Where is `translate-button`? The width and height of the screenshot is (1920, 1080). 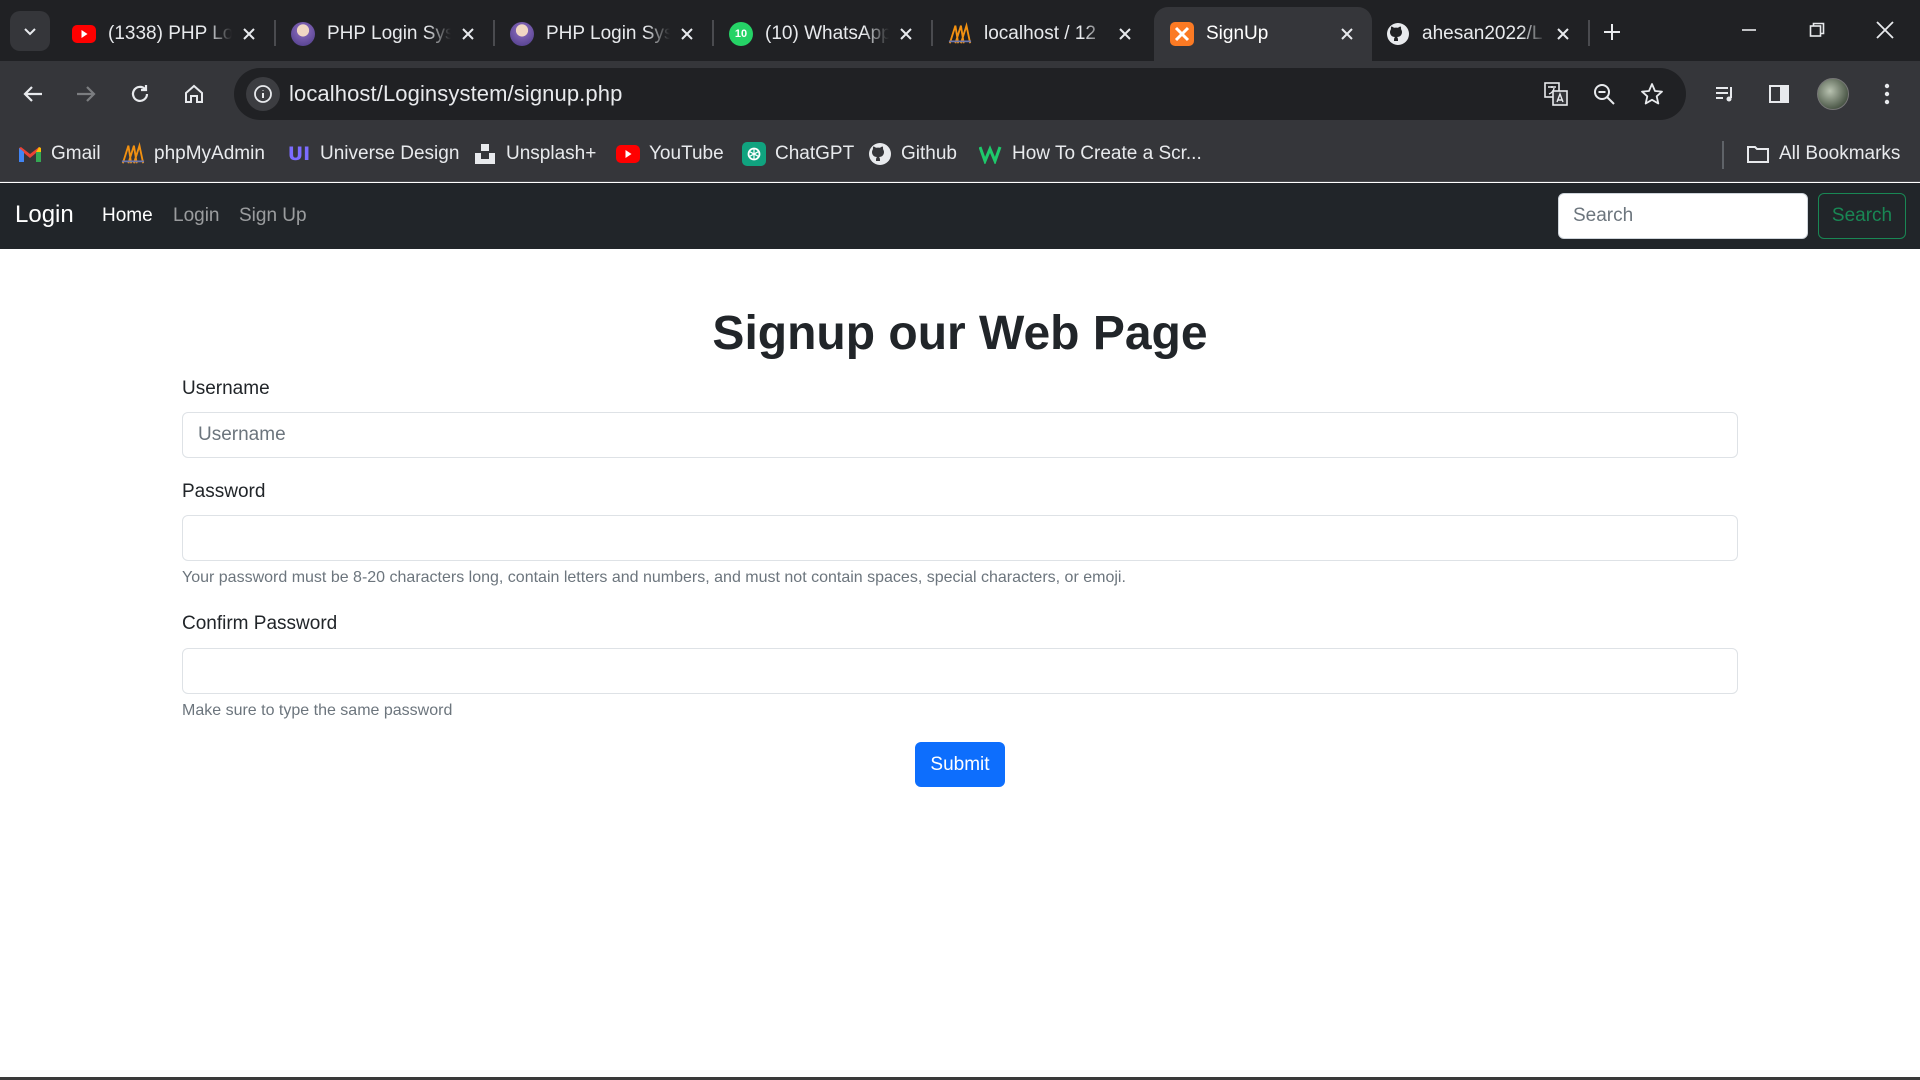 translate-button is located at coordinates (1556, 94).